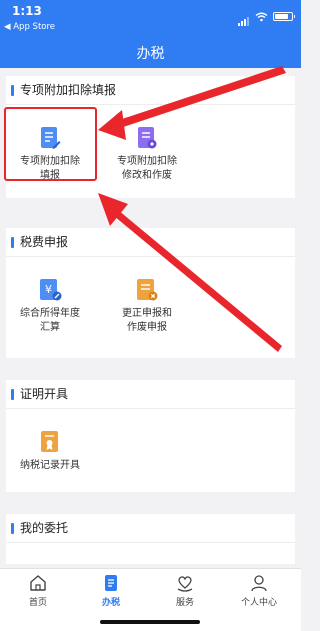 The image size is (320, 631). What do you see at coordinates (147, 306) in the screenshot?
I see `correction-filing-item: 更正申报和 作废申报` at bounding box center [147, 306].